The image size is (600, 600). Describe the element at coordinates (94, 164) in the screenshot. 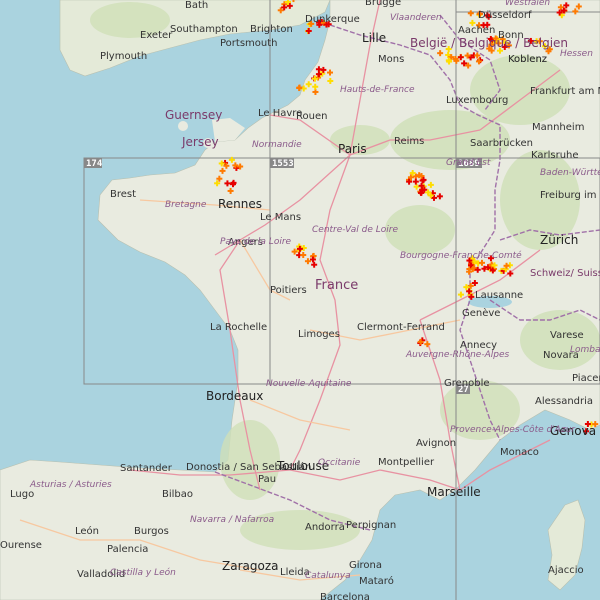

I see `grid-label-174: 174` at that location.